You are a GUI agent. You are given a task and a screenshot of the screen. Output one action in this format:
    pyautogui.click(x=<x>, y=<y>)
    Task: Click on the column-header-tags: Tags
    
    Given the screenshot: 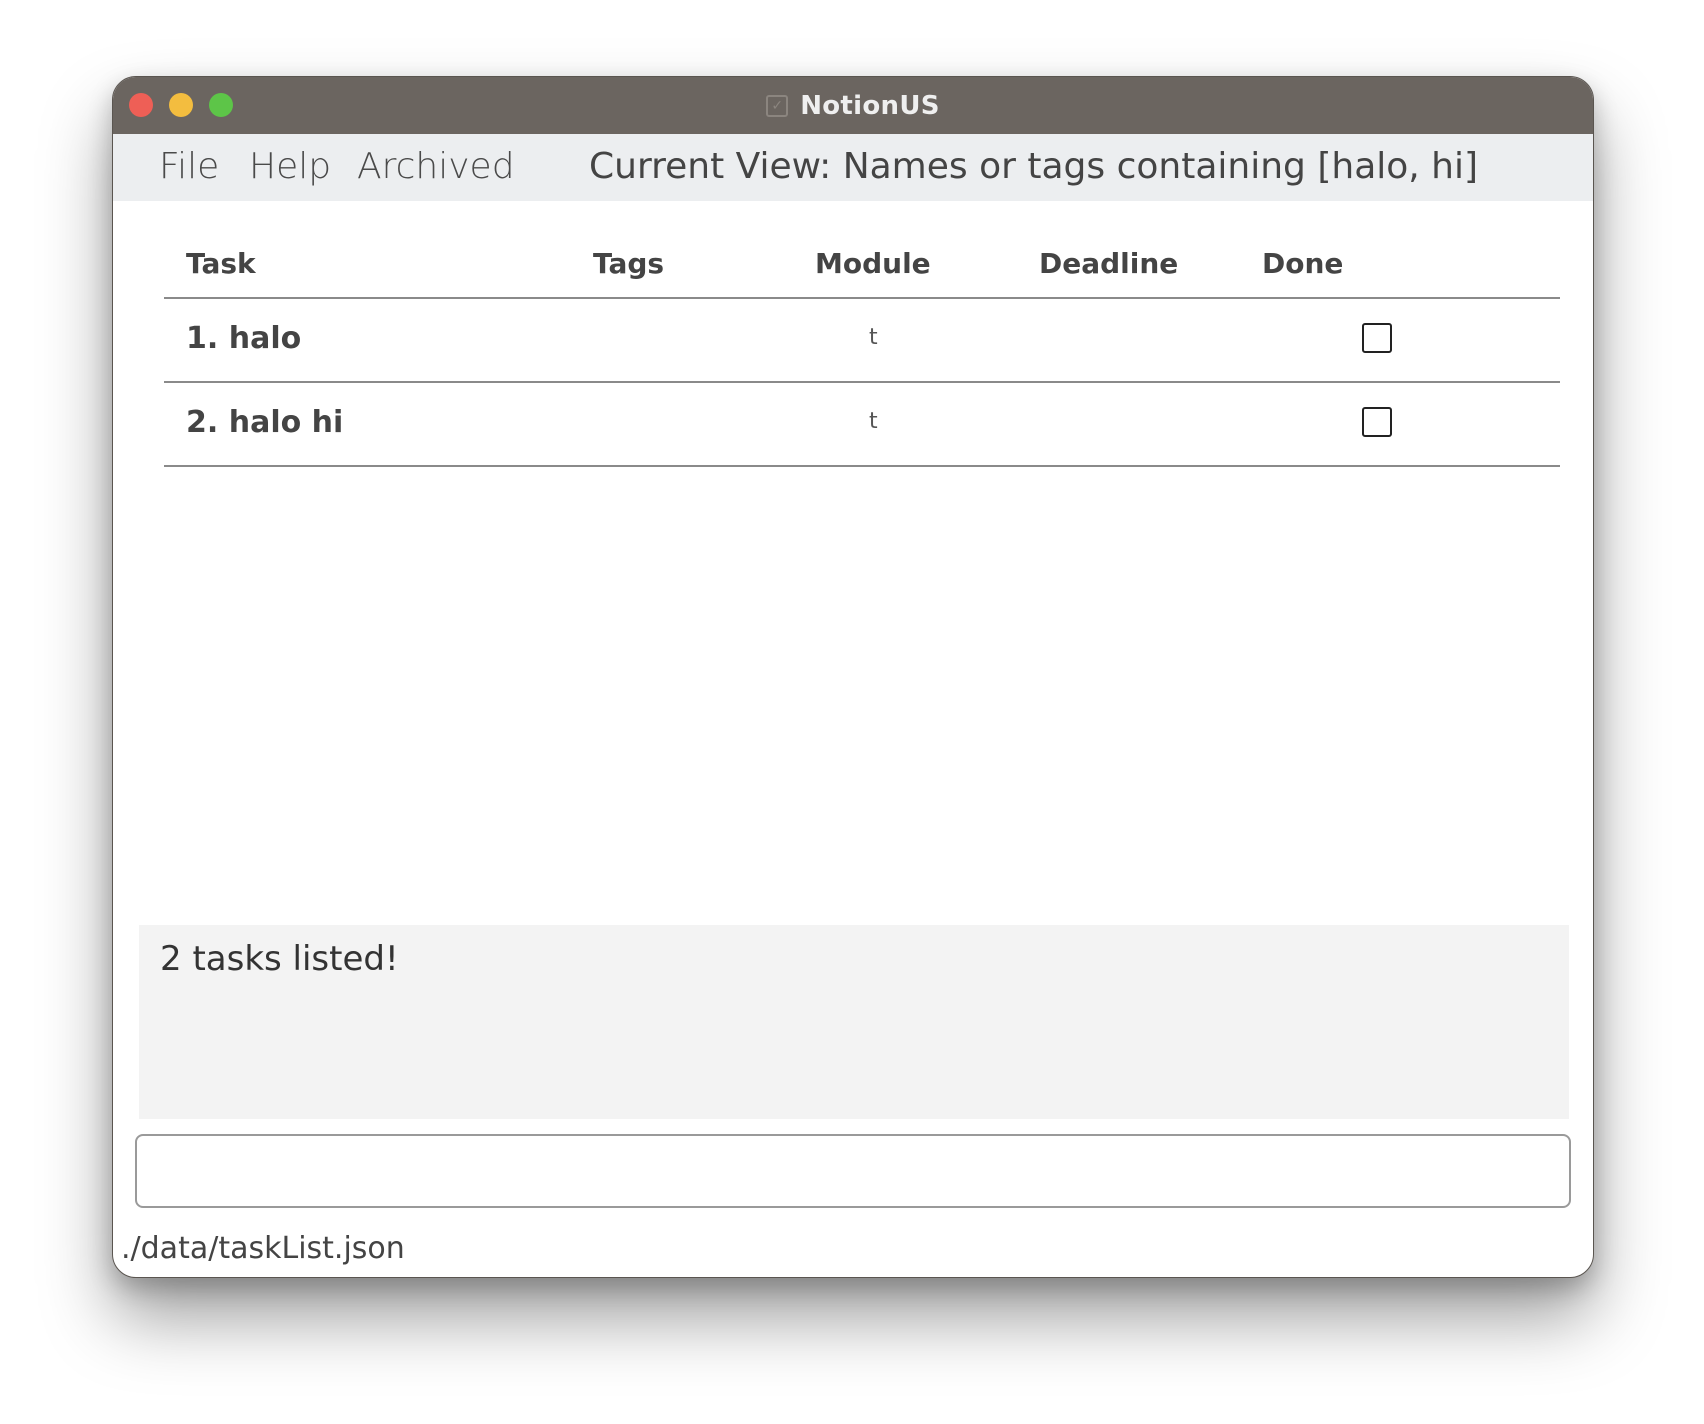 What is the action you would take?
    pyautogui.click(x=629, y=263)
    